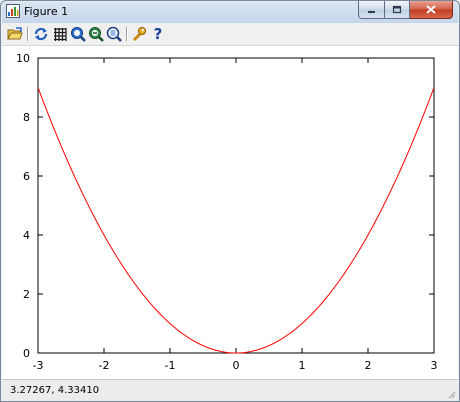 This screenshot has width=460, height=402. I want to click on title-bar: Figure 1, so click(230, 12).